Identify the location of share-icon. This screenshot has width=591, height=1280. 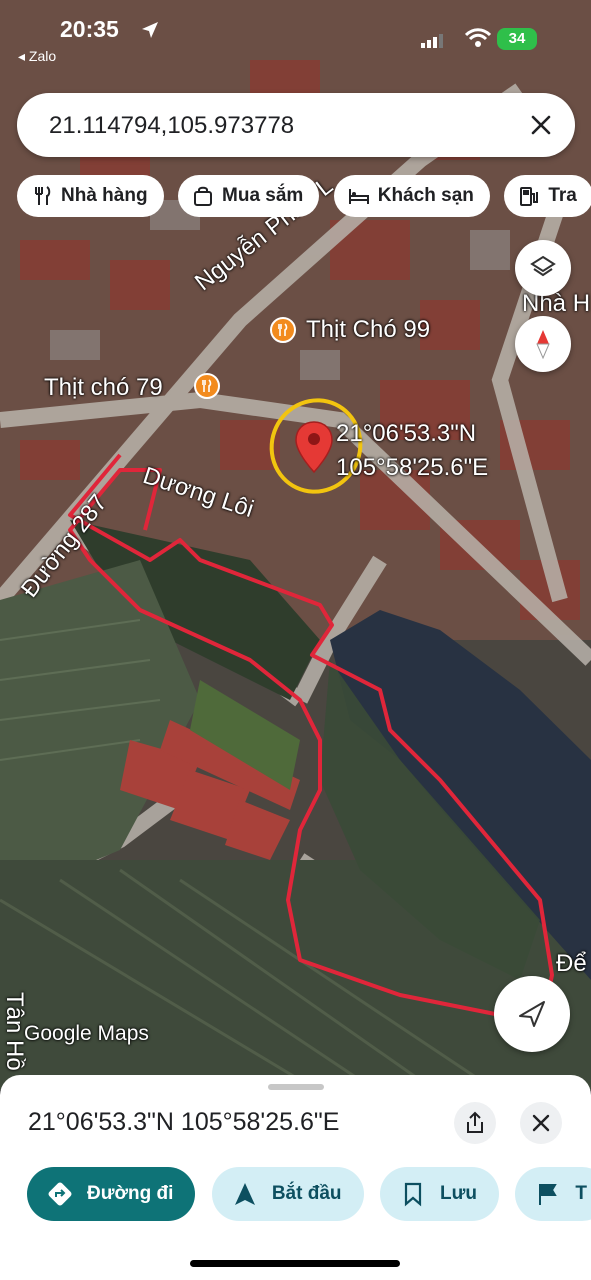
(475, 1122).